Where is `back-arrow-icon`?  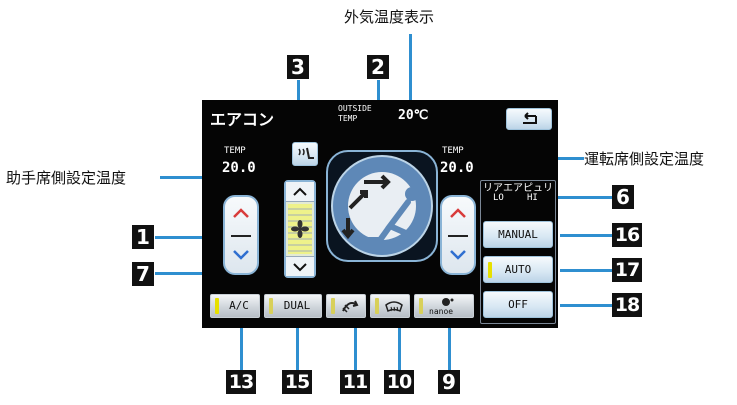
back-arrow-icon is located at coordinates (530, 118).